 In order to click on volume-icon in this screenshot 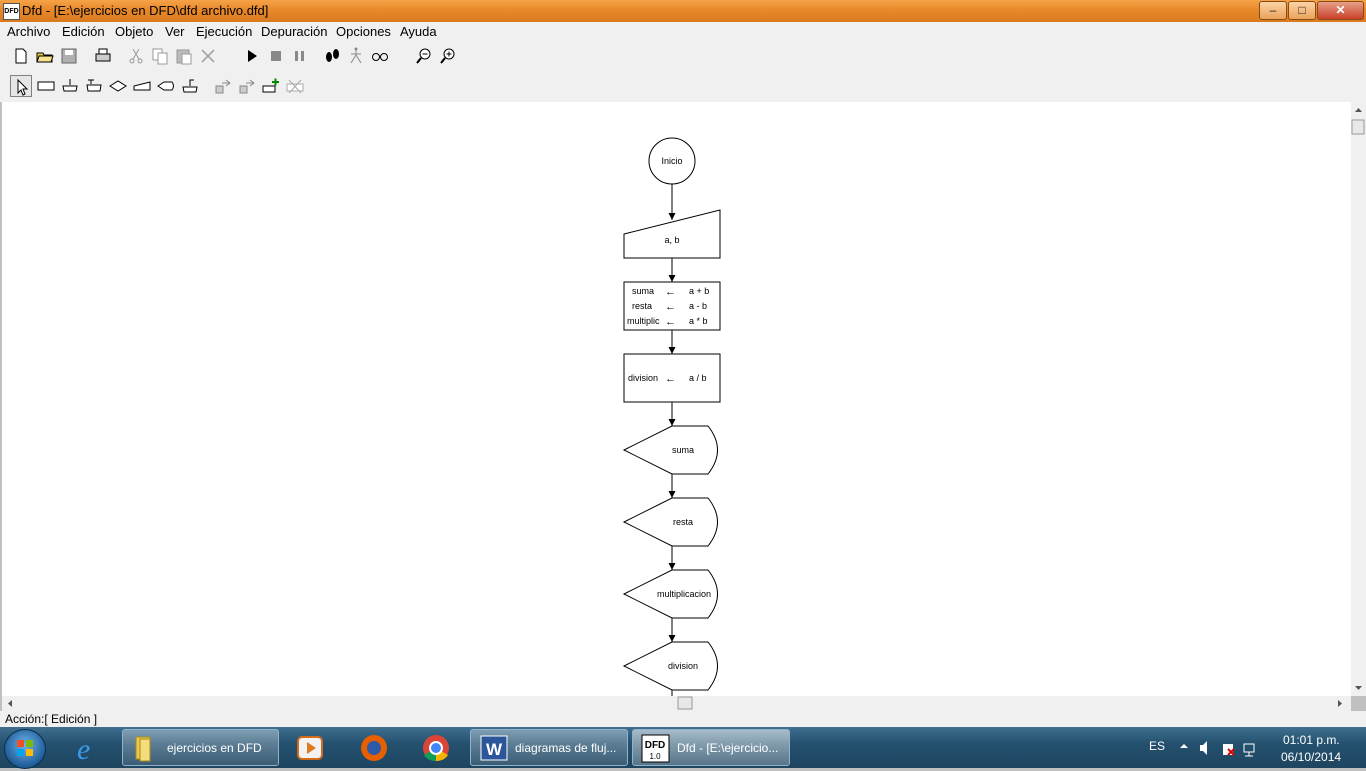, I will do `click(1203, 748)`.